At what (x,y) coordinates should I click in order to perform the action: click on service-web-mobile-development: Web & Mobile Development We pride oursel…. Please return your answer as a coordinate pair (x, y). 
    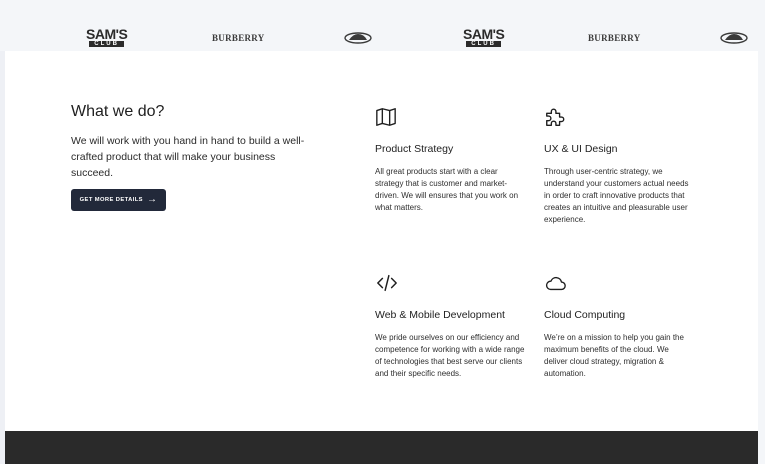
    Looking at the image, I should click on (450, 326).